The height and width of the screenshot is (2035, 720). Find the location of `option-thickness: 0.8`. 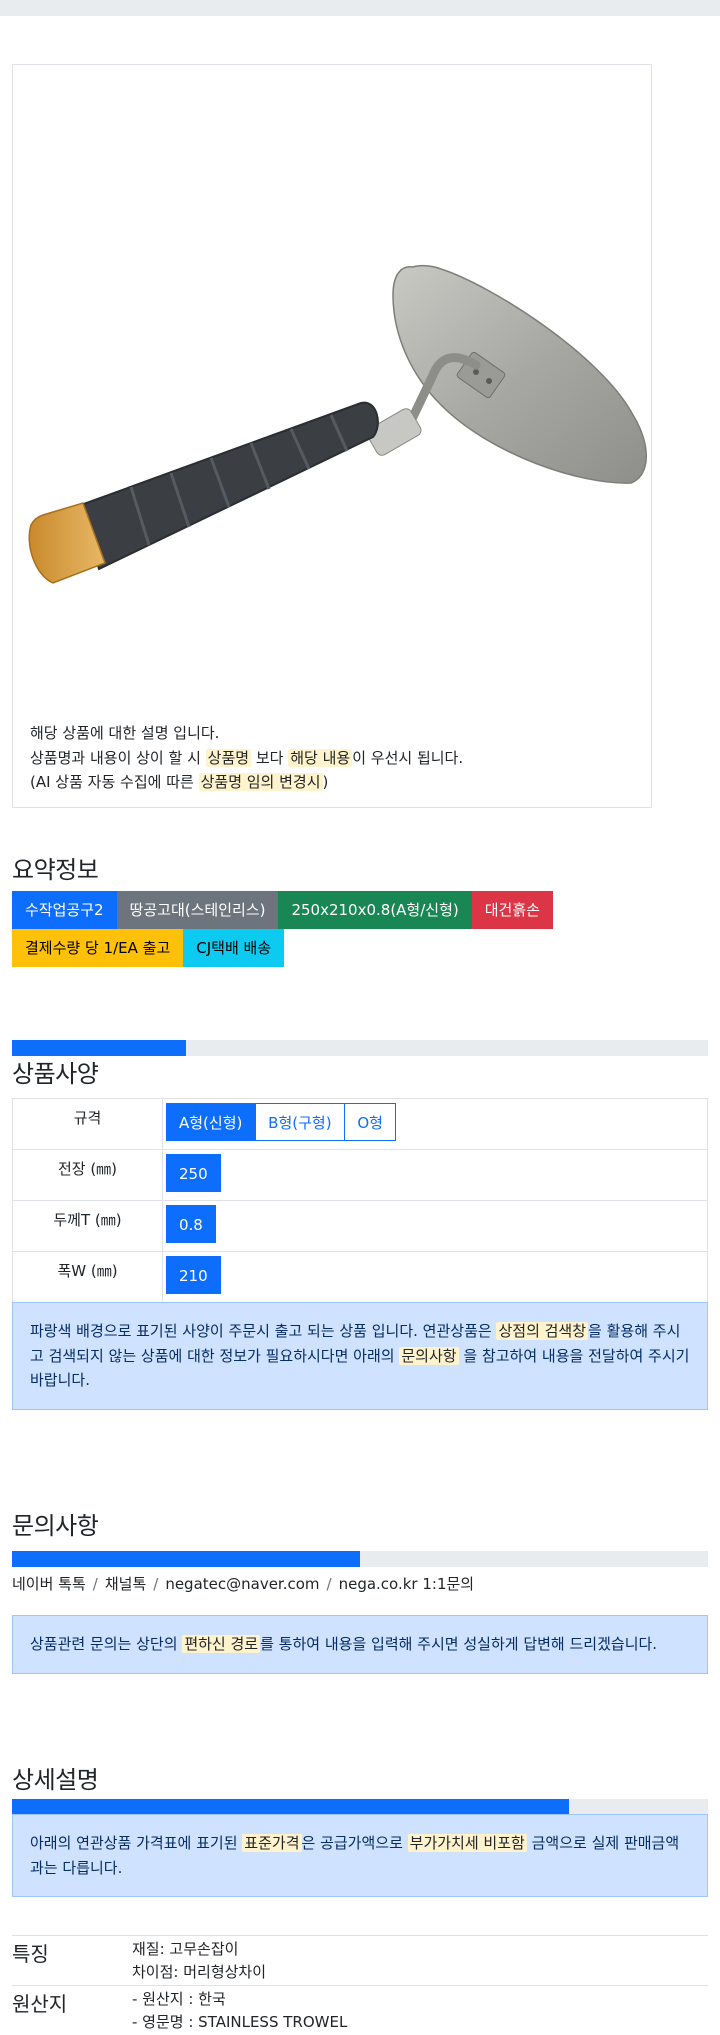

option-thickness: 0.8 is located at coordinates (191, 1224).